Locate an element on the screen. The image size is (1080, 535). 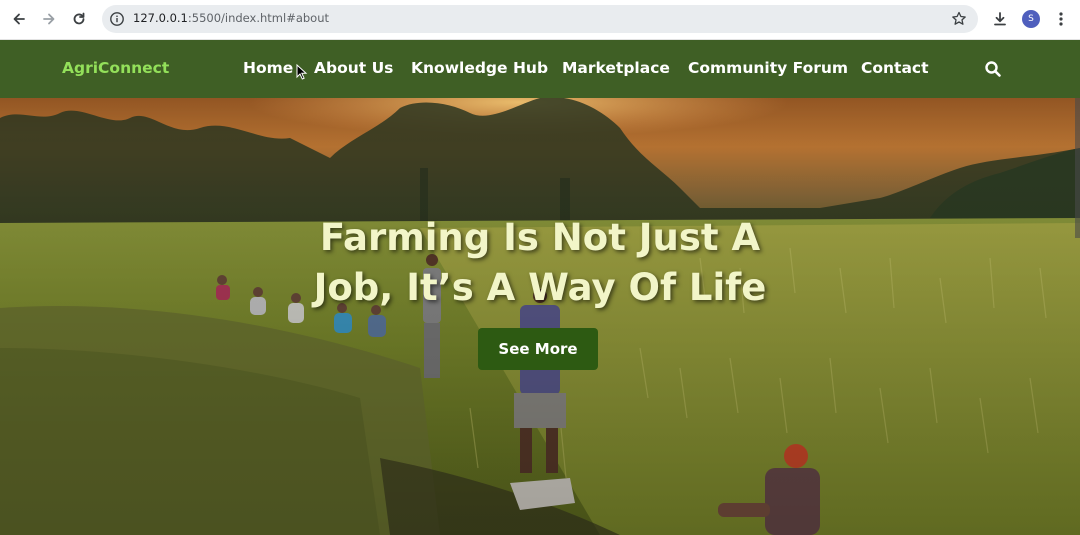
url-host: 127.0.0.1 is located at coordinates (160, 18).